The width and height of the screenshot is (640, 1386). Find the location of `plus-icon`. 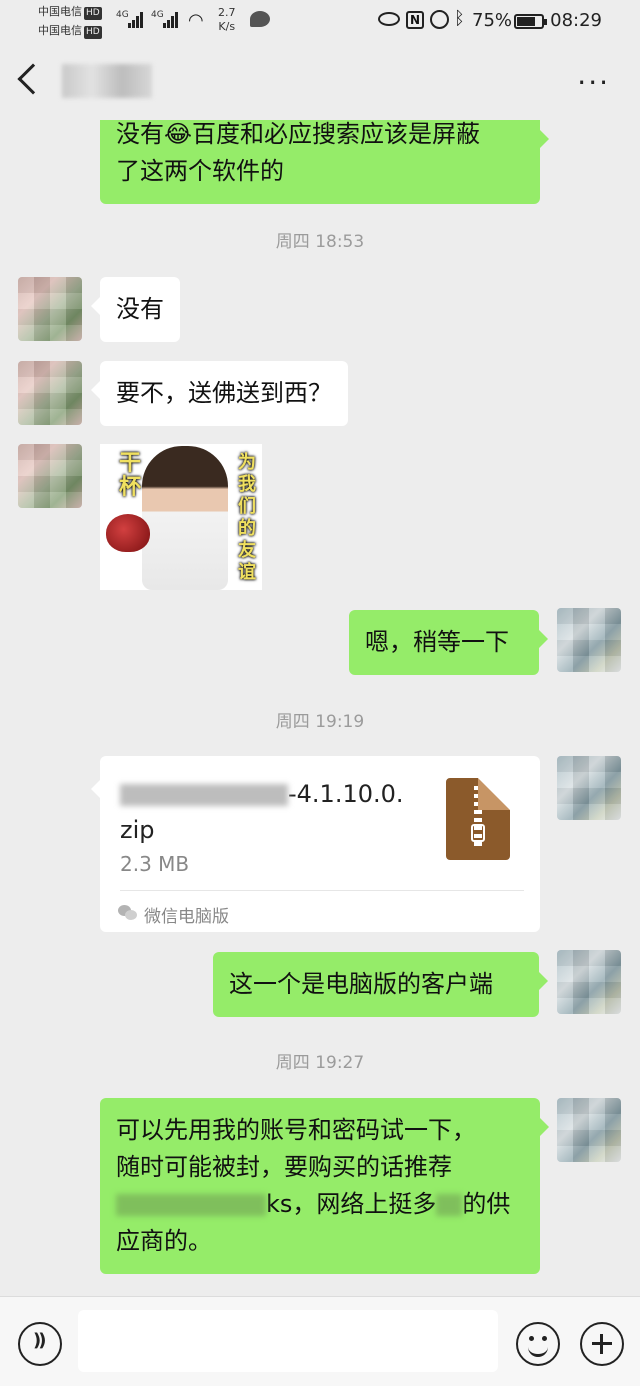

plus-icon is located at coordinates (602, 1344).